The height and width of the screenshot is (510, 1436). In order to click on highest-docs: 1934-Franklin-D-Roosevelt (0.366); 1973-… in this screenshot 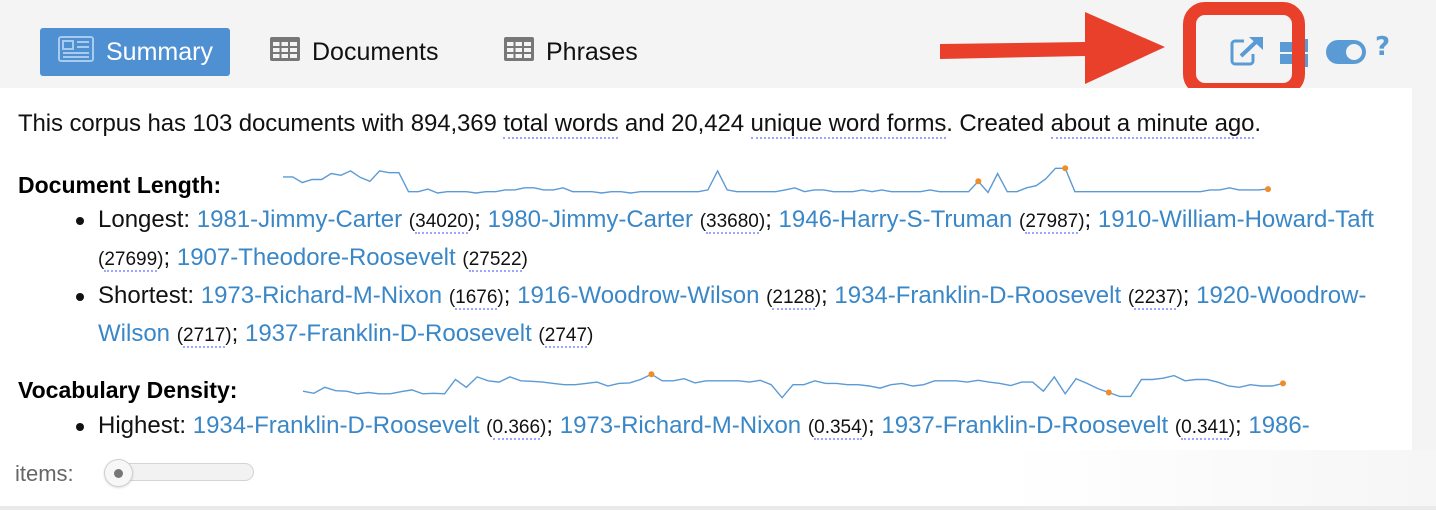, I will do `click(751, 426)`.